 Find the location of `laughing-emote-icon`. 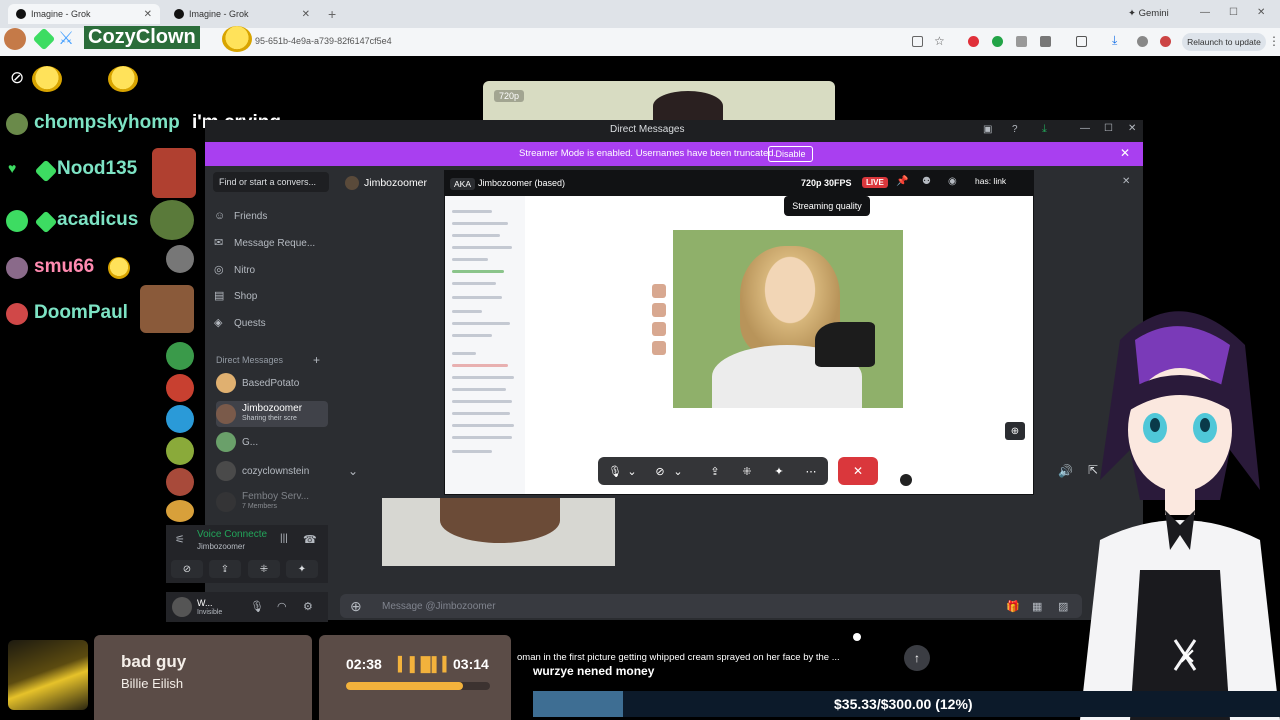

laughing-emote-icon is located at coordinates (237, 39).